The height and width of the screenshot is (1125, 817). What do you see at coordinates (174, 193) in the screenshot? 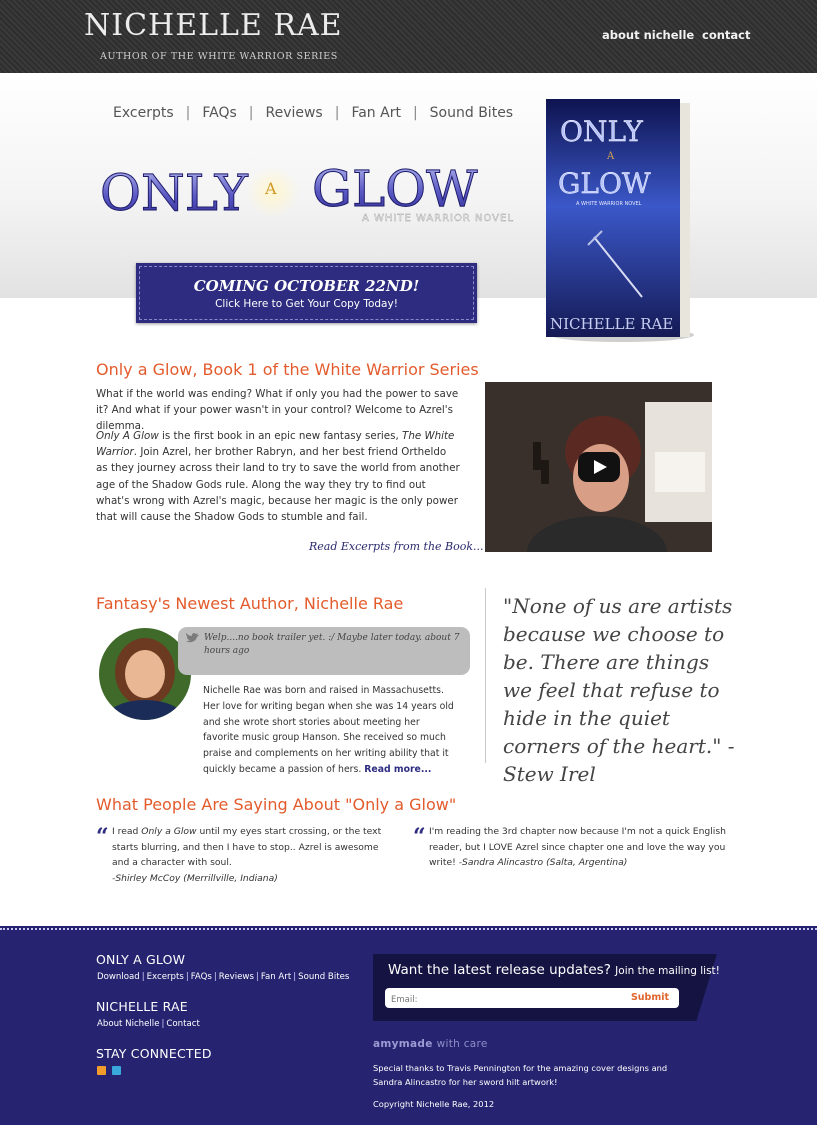
I see `logo-only: ONLY` at bounding box center [174, 193].